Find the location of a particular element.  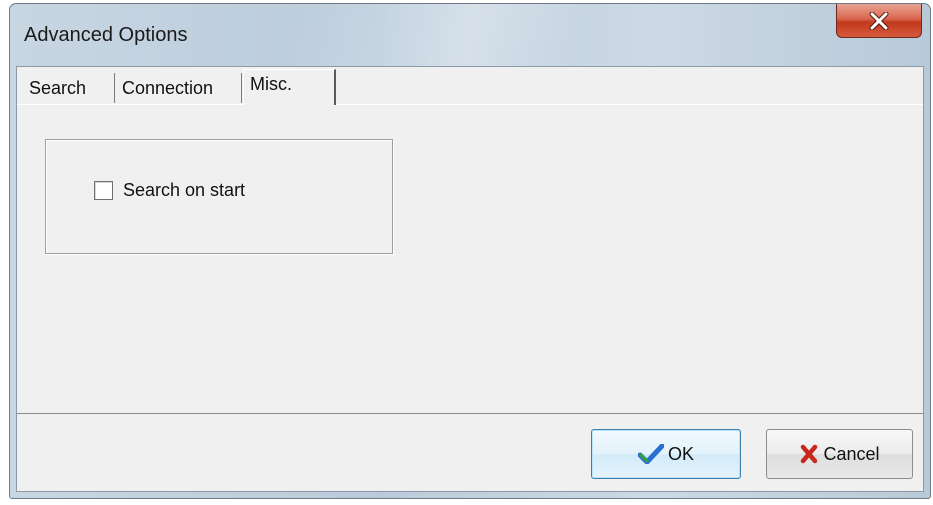

tab-search-label: Search is located at coordinates (58, 87).